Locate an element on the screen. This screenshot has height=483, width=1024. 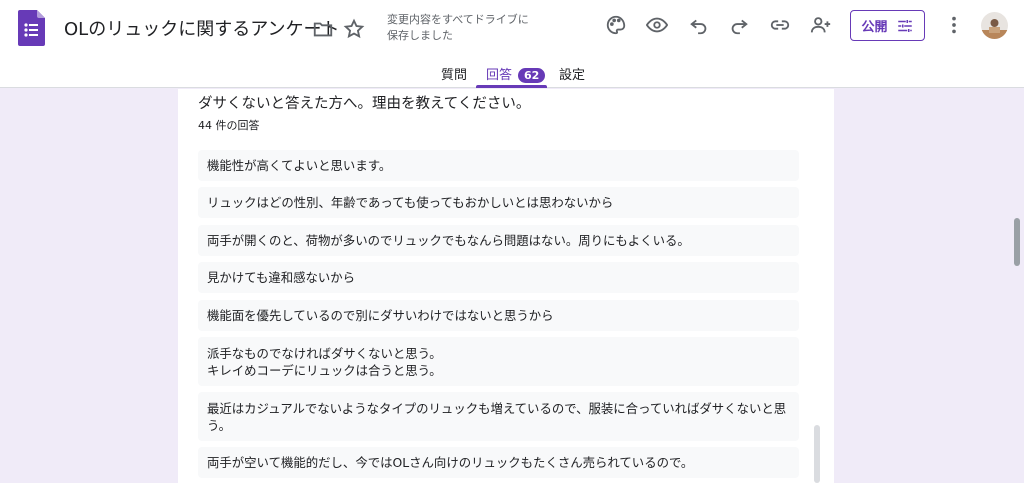
response-item: 派手なものでなければダサくないと思う。 キレイめコーデにリュックは合うと思う。 is located at coordinates (498, 361).